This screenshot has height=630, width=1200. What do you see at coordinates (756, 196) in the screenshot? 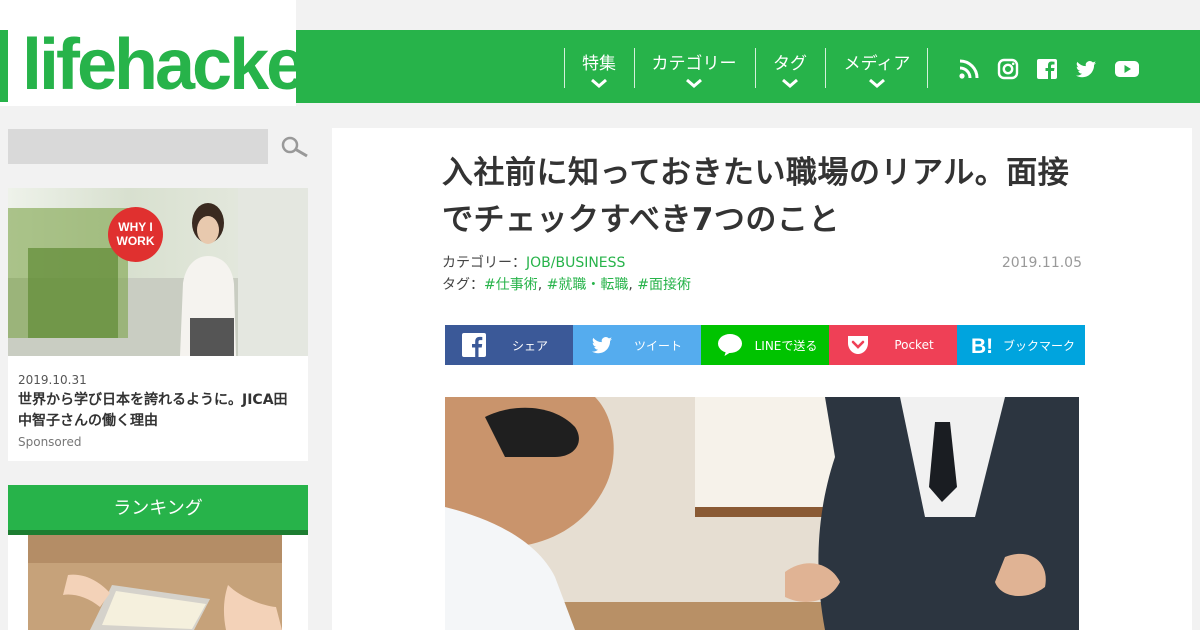
I see `article-title: 入社前に知っておきたい職場のリアル。面接でチェックすべき7つのこと` at bounding box center [756, 196].